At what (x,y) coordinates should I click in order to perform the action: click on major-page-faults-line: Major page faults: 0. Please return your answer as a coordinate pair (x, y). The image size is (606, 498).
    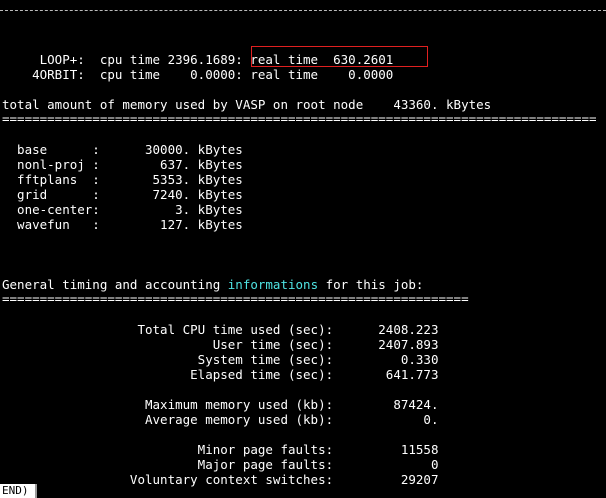
    Looking at the image, I should click on (220, 464).